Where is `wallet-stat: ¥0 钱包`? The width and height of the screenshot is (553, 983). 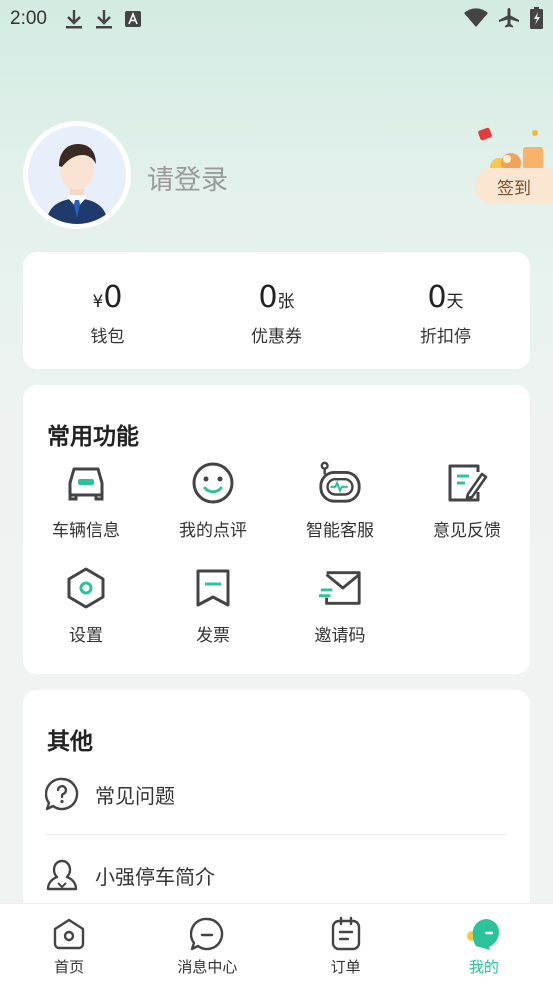
wallet-stat: ¥0 钱包 is located at coordinates (107, 310).